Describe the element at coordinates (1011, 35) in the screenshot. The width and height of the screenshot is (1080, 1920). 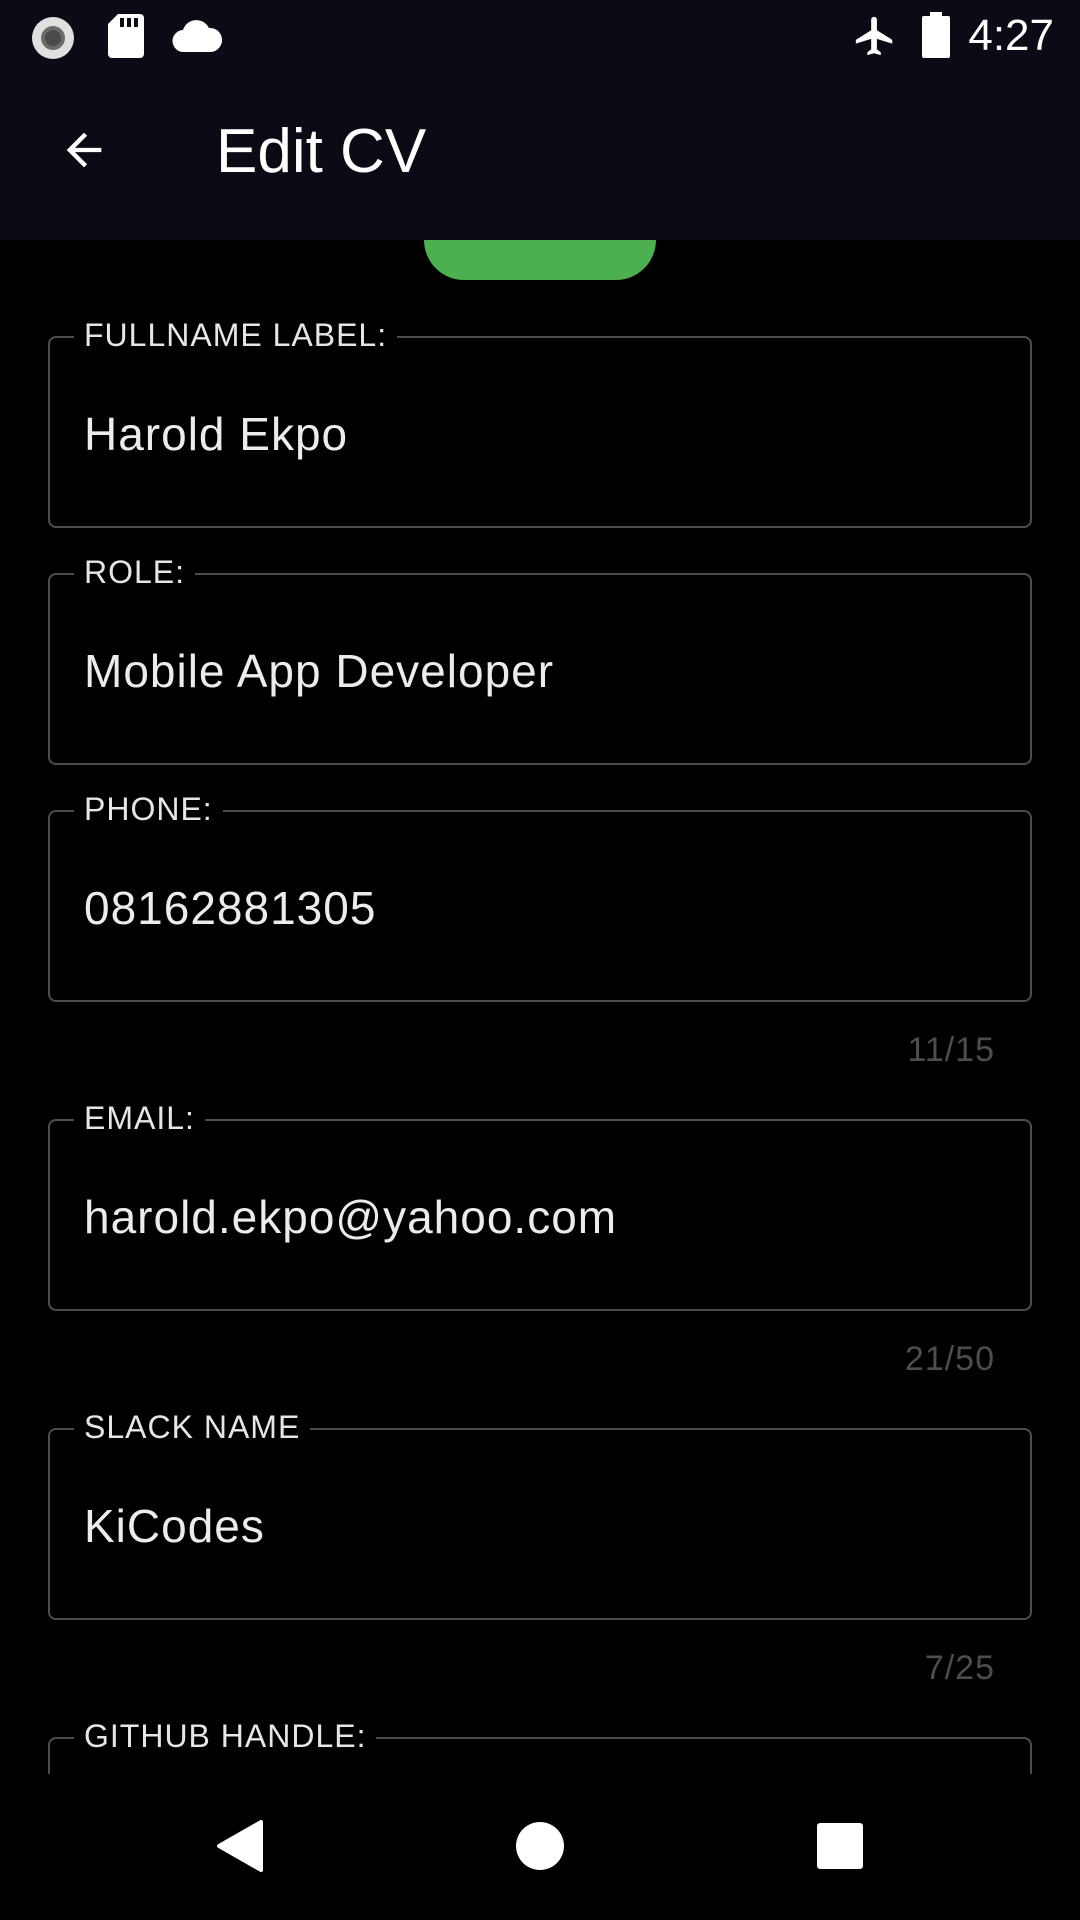
I see `status-time: 4:27` at that location.